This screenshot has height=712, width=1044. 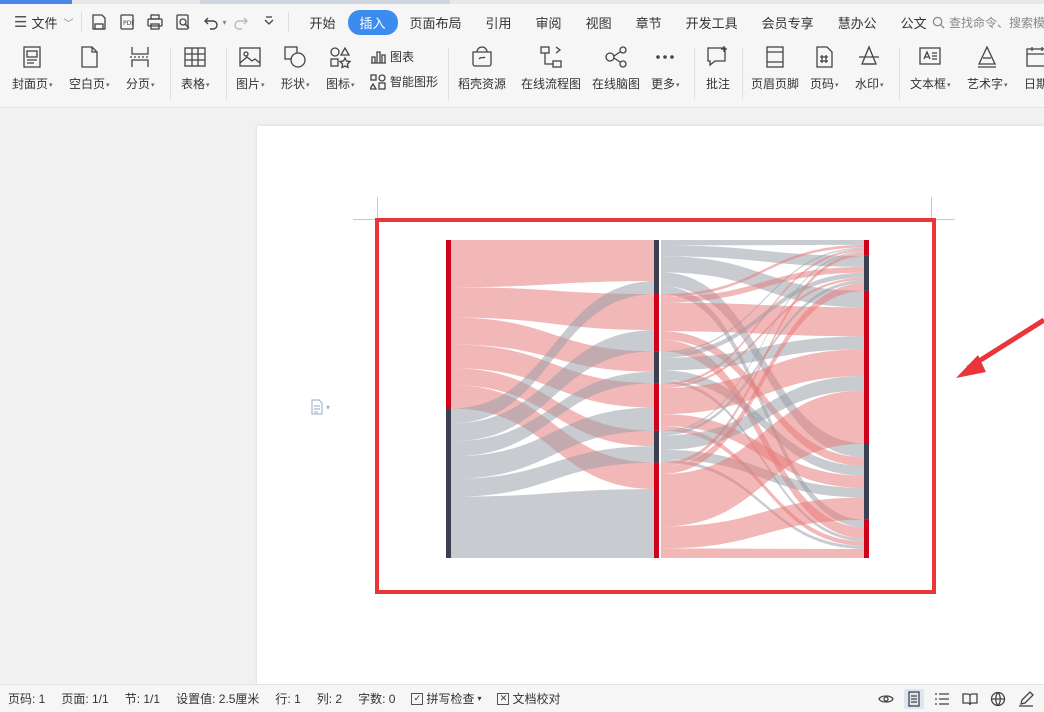 What do you see at coordinates (402, 57) in the screenshot?
I see `chart-label: 图表` at bounding box center [402, 57].